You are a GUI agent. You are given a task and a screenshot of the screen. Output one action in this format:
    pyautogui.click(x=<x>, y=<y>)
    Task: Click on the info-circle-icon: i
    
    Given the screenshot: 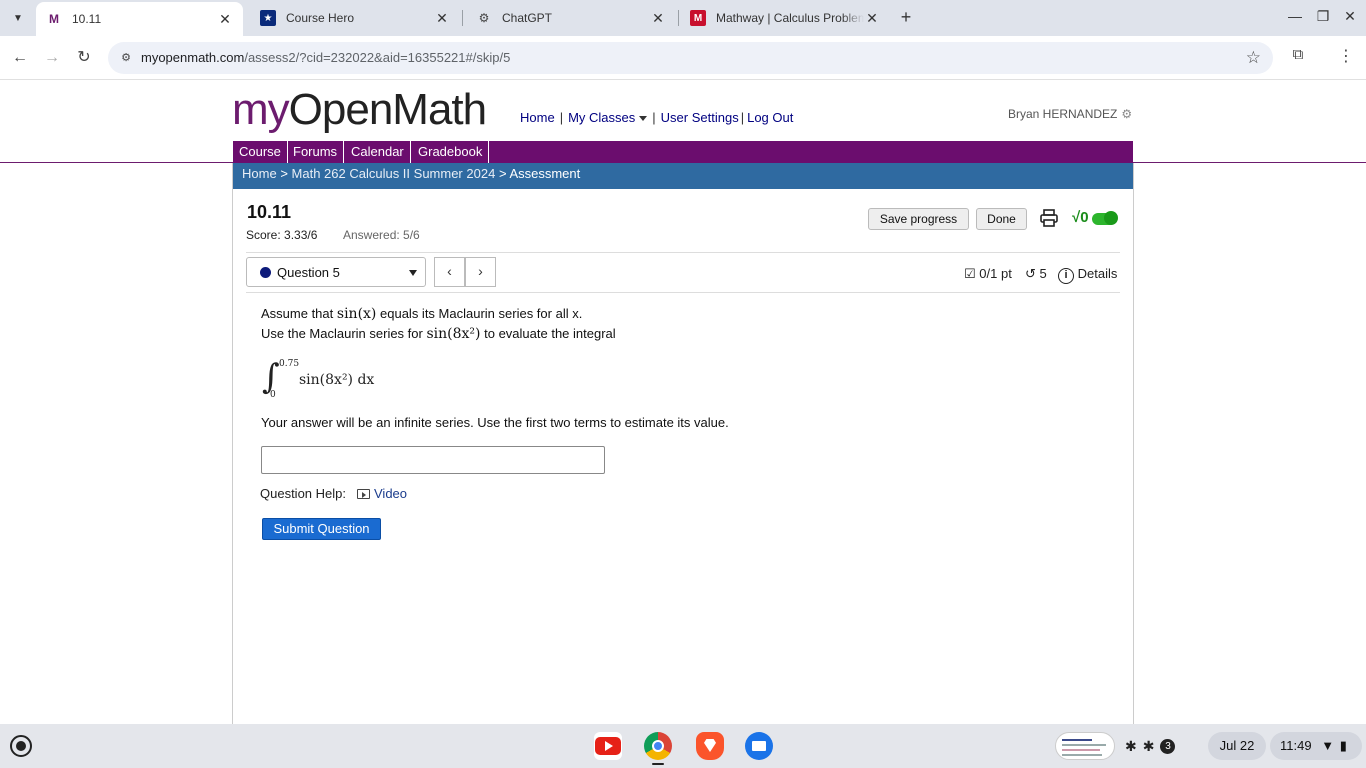 What is the action you would take?
    pyautogui.click(x=1066, y=276)
    